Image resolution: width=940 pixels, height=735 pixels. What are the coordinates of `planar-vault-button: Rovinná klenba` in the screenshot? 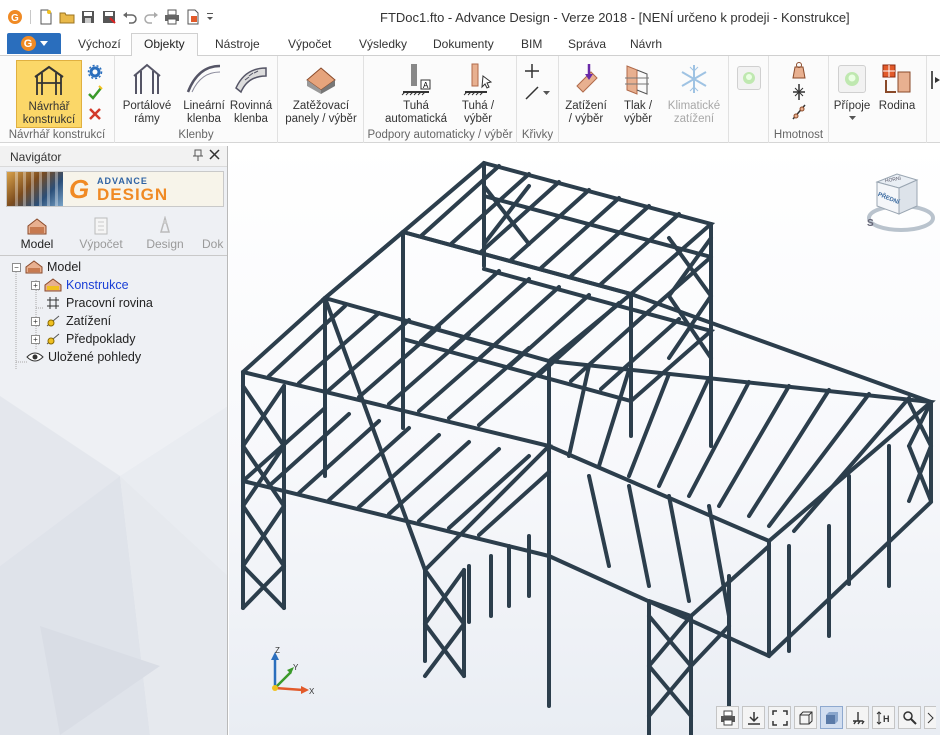 It's located at (251, 93).